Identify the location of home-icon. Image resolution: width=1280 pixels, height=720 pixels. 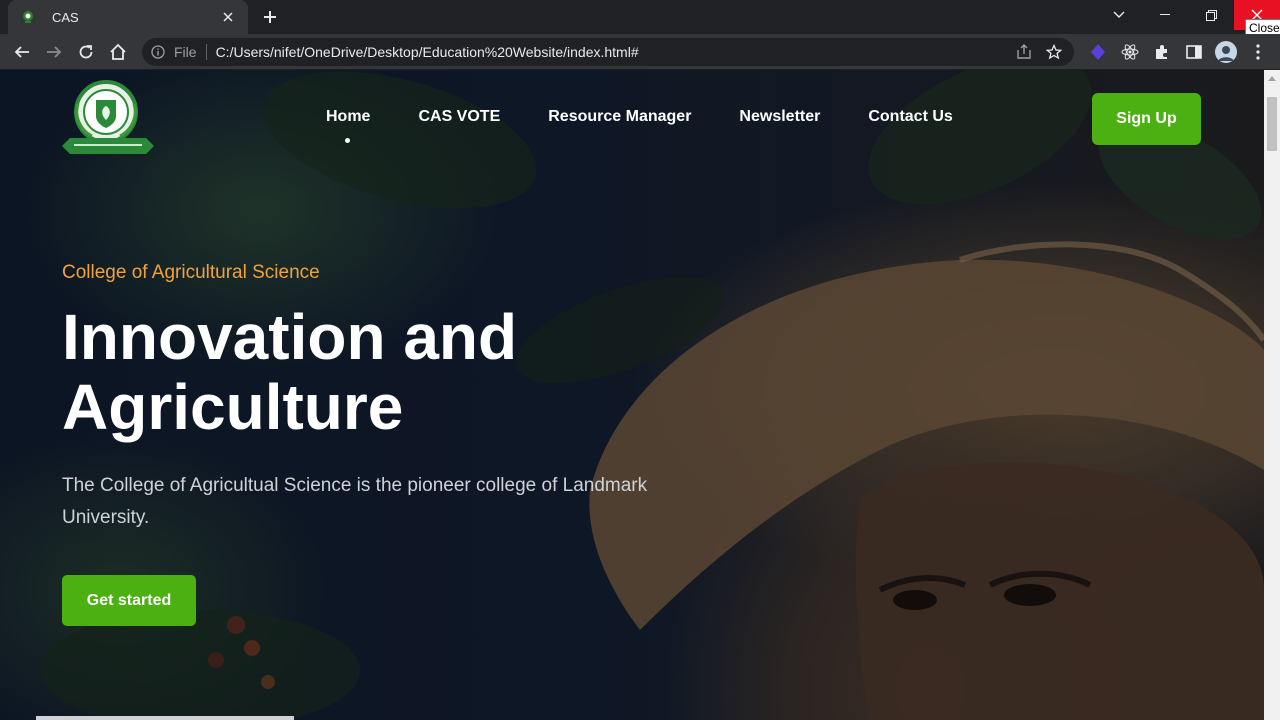
(118, 52).